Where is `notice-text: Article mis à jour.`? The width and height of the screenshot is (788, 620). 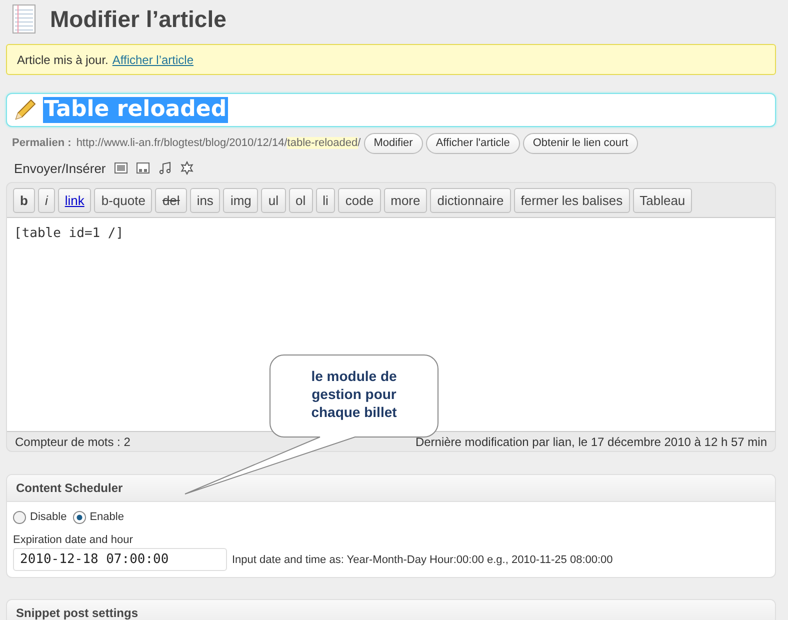
notice-text: Article mis à jour. is located at coordinates (62, 59).